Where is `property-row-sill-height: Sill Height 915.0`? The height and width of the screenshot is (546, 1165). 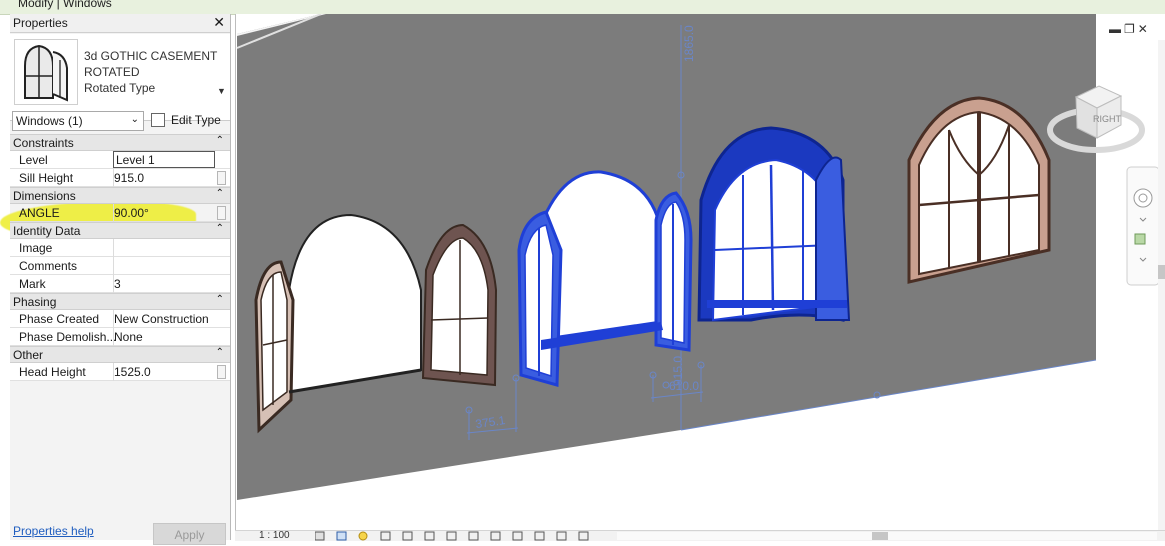 property-row-sill-height: Sill Height 915.0 is located at coordinates (120, 178).